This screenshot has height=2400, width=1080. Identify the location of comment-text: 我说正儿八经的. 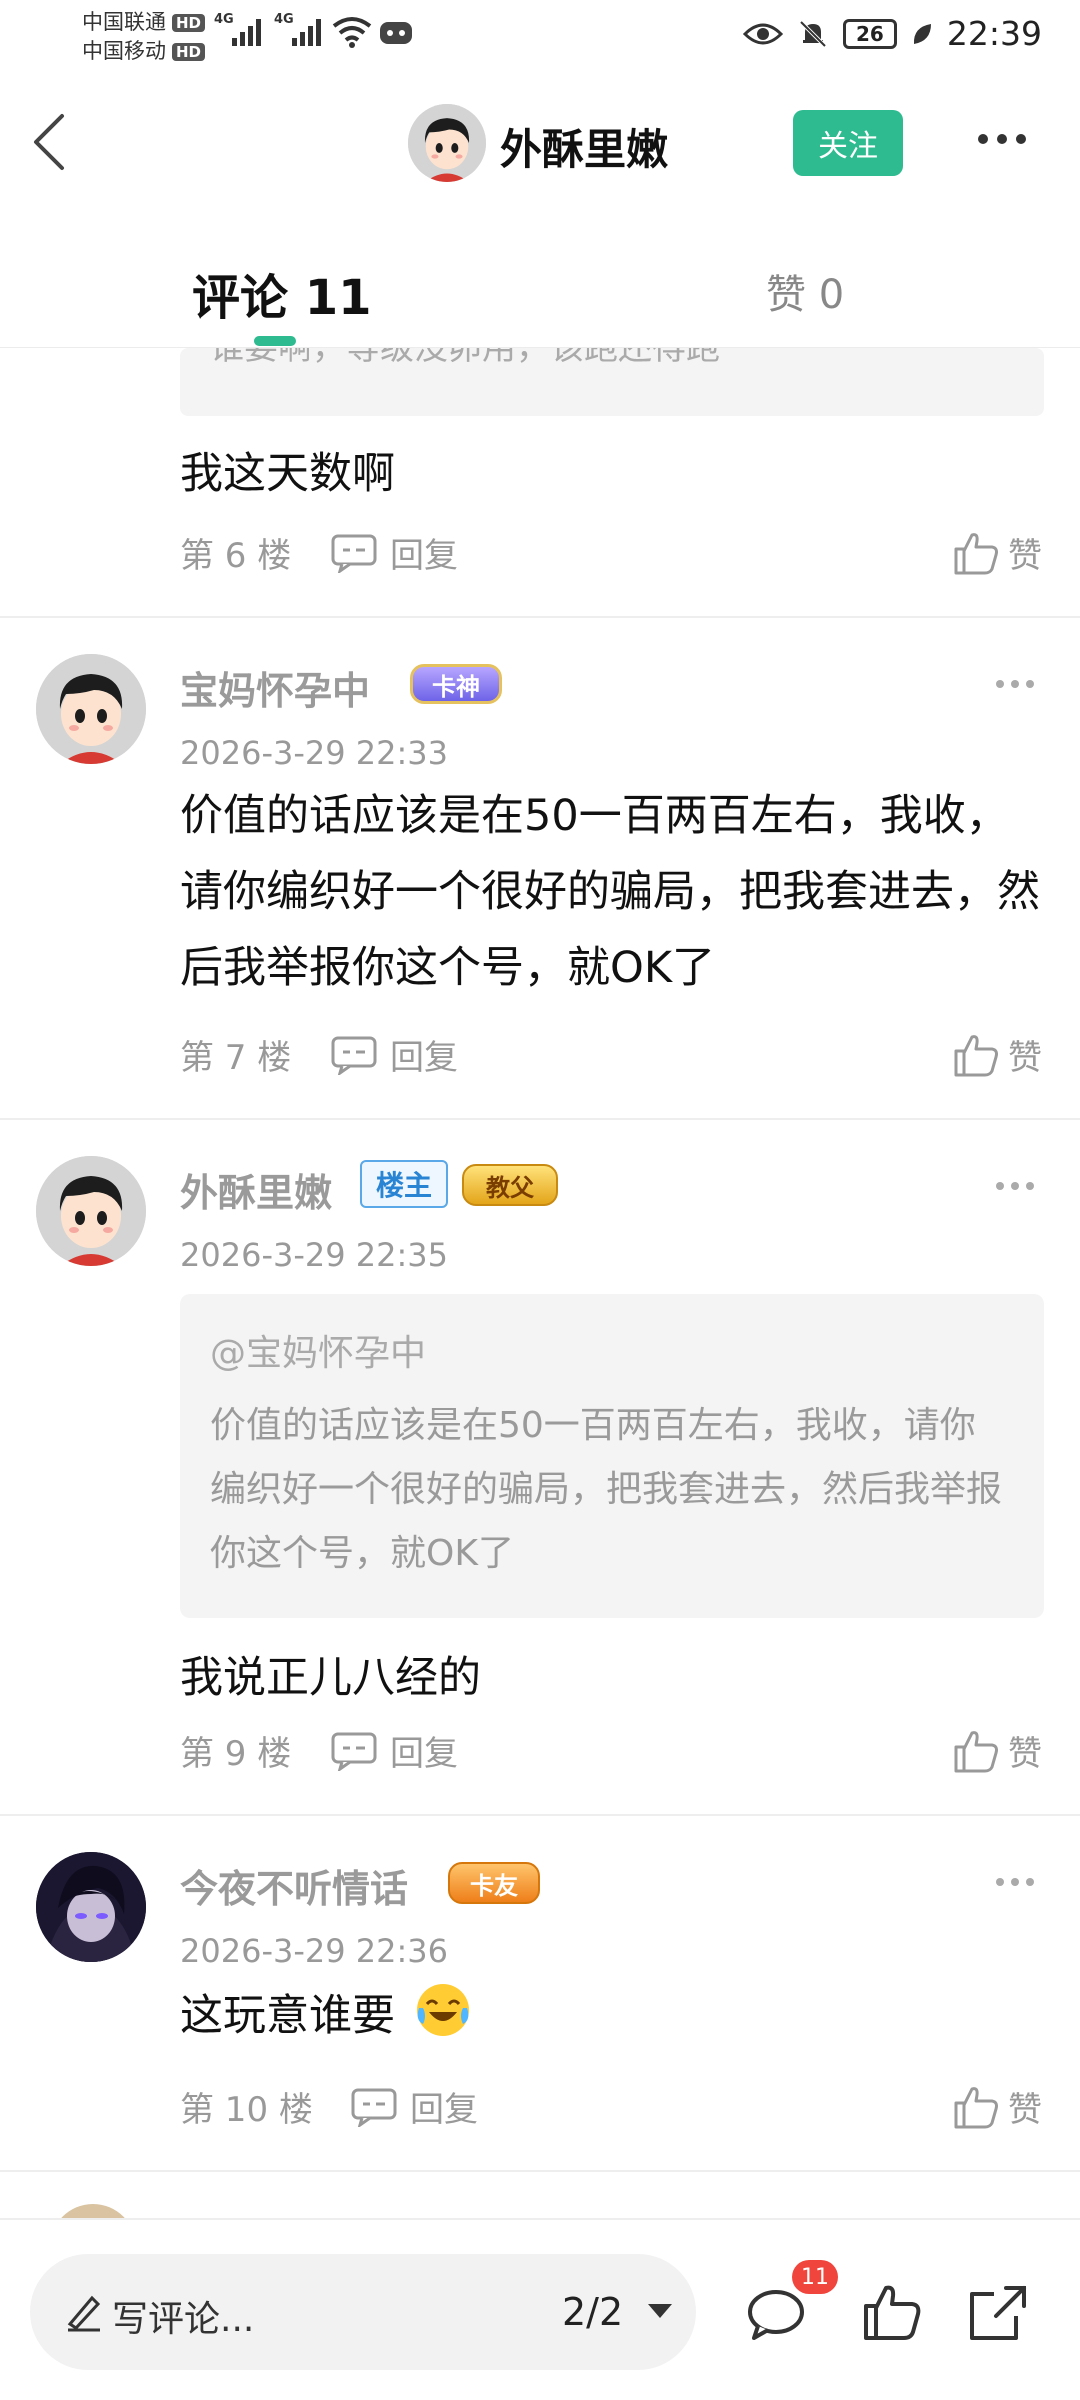
(330, 1678).